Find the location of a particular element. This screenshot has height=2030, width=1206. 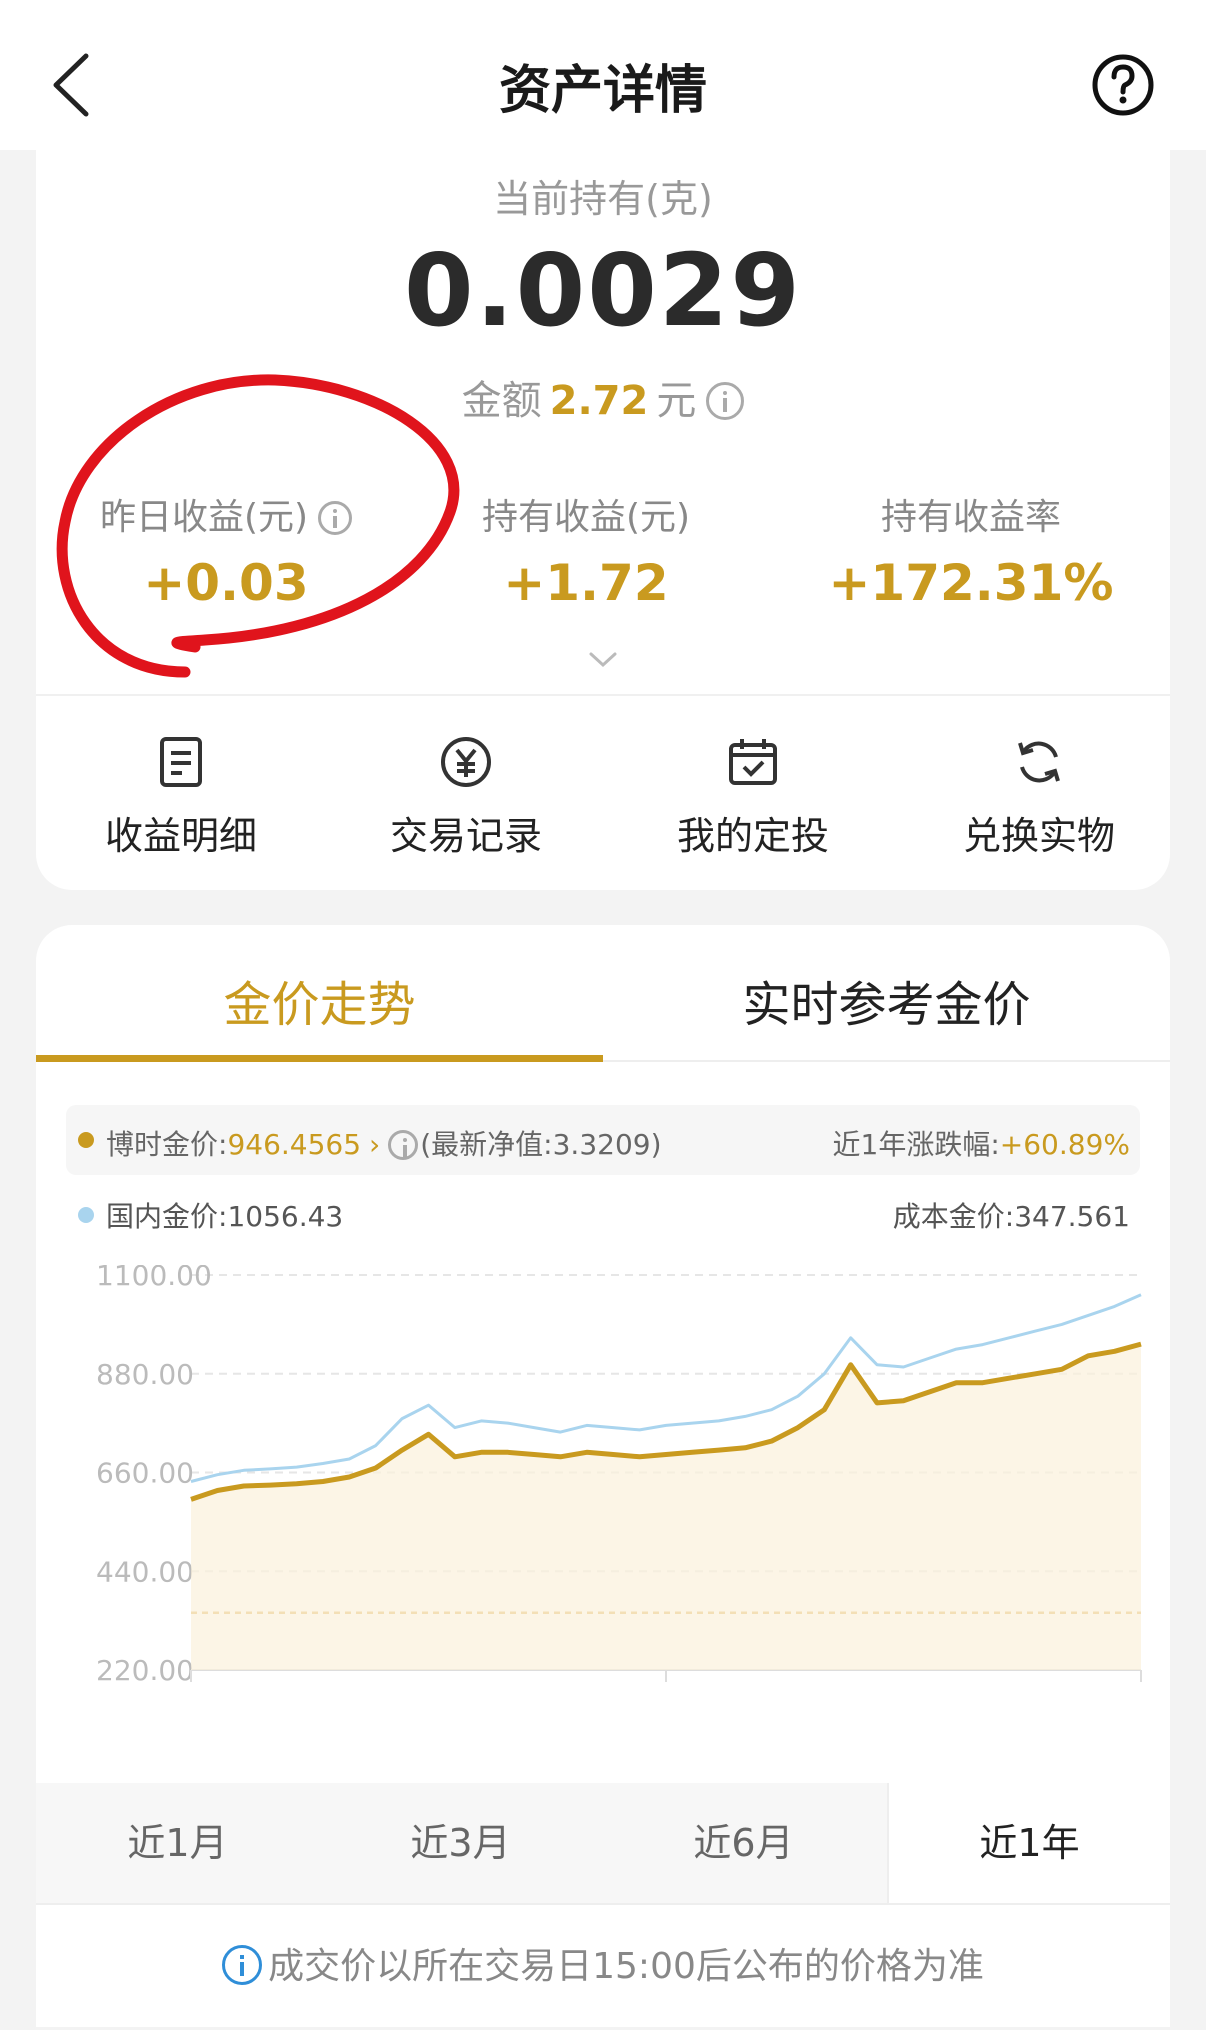

stat-holding-income: 持有收益(元) +1.72 is located at coordinates (586, 550).